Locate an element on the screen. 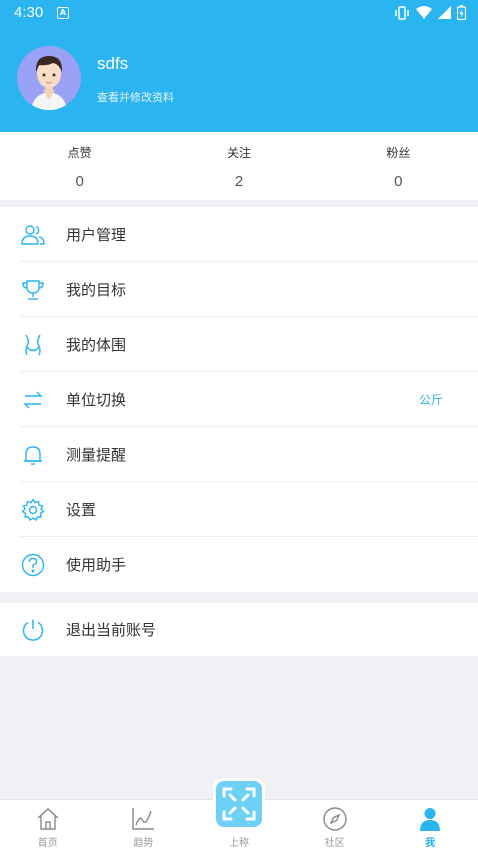 Image resolution: width=478 pixels, height=851 pixels. status-icons is located at coordinates (430, 12).